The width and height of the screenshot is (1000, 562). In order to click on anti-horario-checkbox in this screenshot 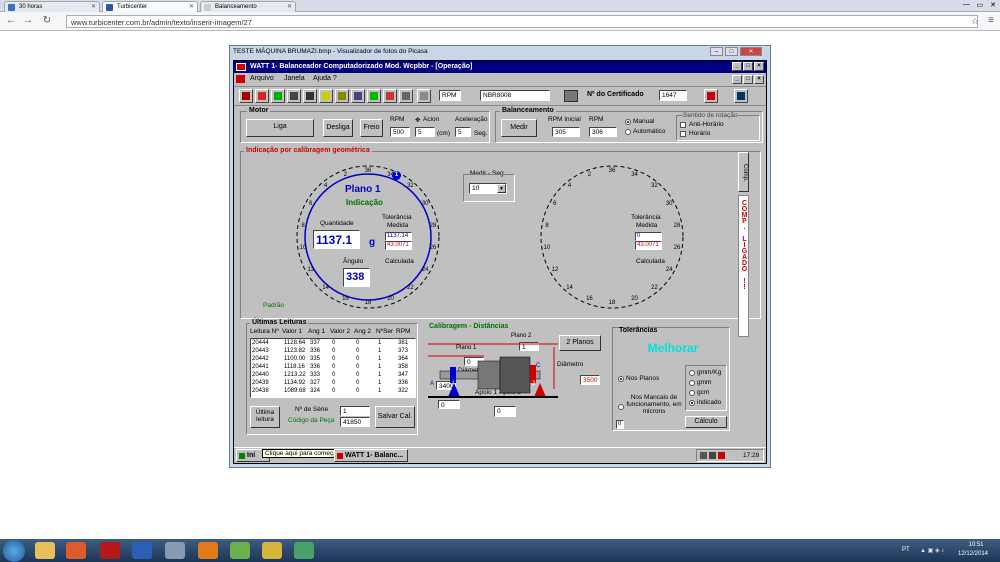, I will do `click(683, 125)`.